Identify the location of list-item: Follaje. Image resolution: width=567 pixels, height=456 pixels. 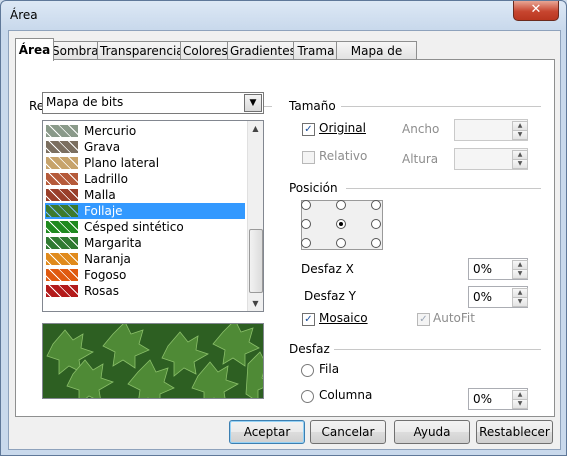
(145, 211).